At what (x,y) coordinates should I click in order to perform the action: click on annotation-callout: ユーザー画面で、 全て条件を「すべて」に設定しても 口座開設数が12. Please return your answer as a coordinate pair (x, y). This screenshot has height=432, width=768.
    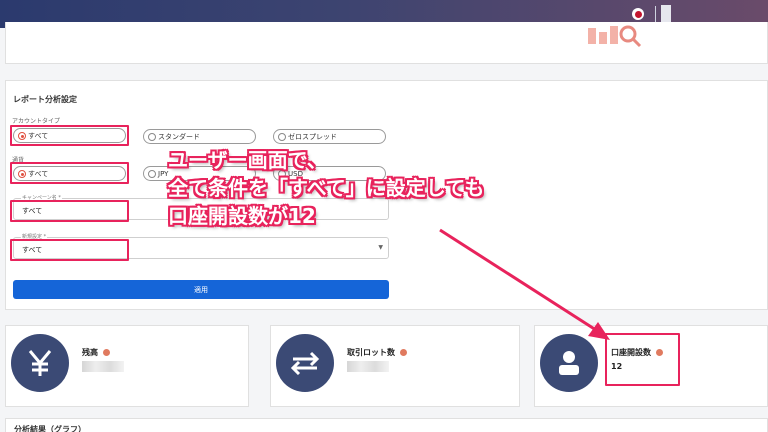
    Looking at the image, I should click on (326, 188).